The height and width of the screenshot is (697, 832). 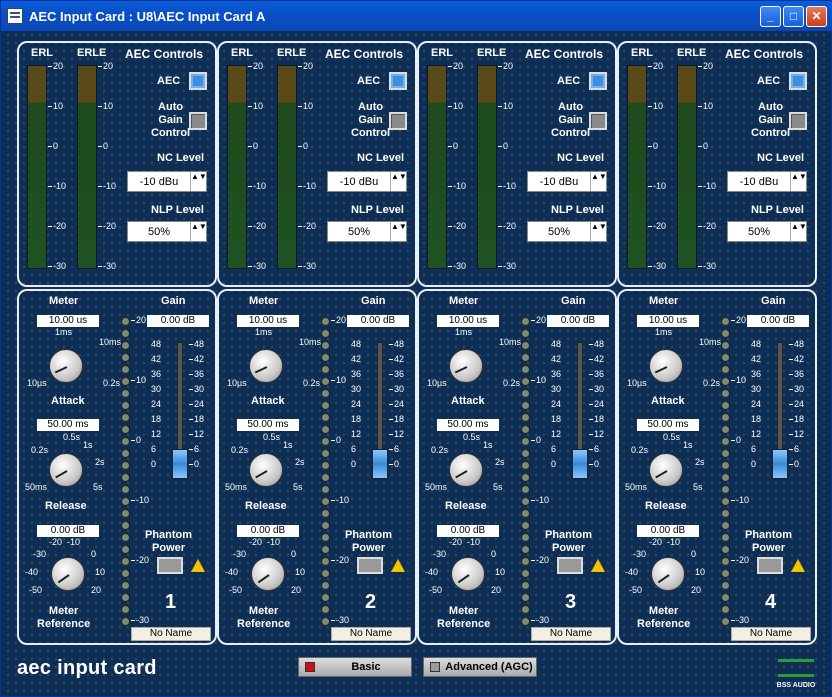 What do you see at coordinates (237, 167) in the screenshot?
I see `erl-meter` at bounding box center [237, 167].